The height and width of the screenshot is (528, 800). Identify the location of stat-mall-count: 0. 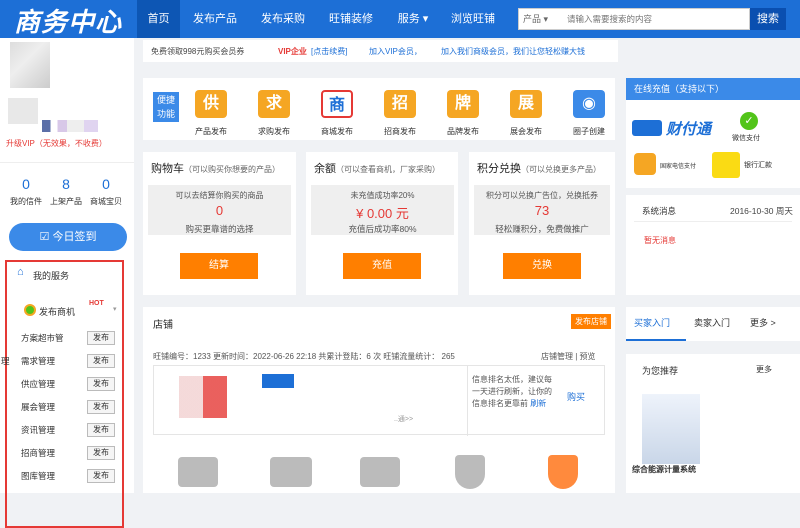
(106, 184).